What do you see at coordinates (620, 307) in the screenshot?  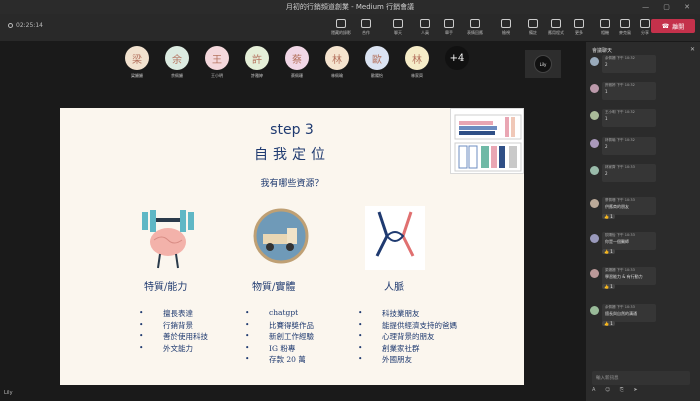 I see `message-sender: 余佩姍 下午 10:33` at bounding box center [620, 307].